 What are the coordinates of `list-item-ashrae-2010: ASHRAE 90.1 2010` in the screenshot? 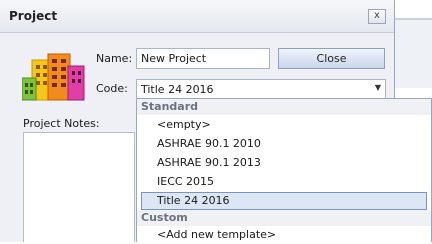 It's located at (284, 144).